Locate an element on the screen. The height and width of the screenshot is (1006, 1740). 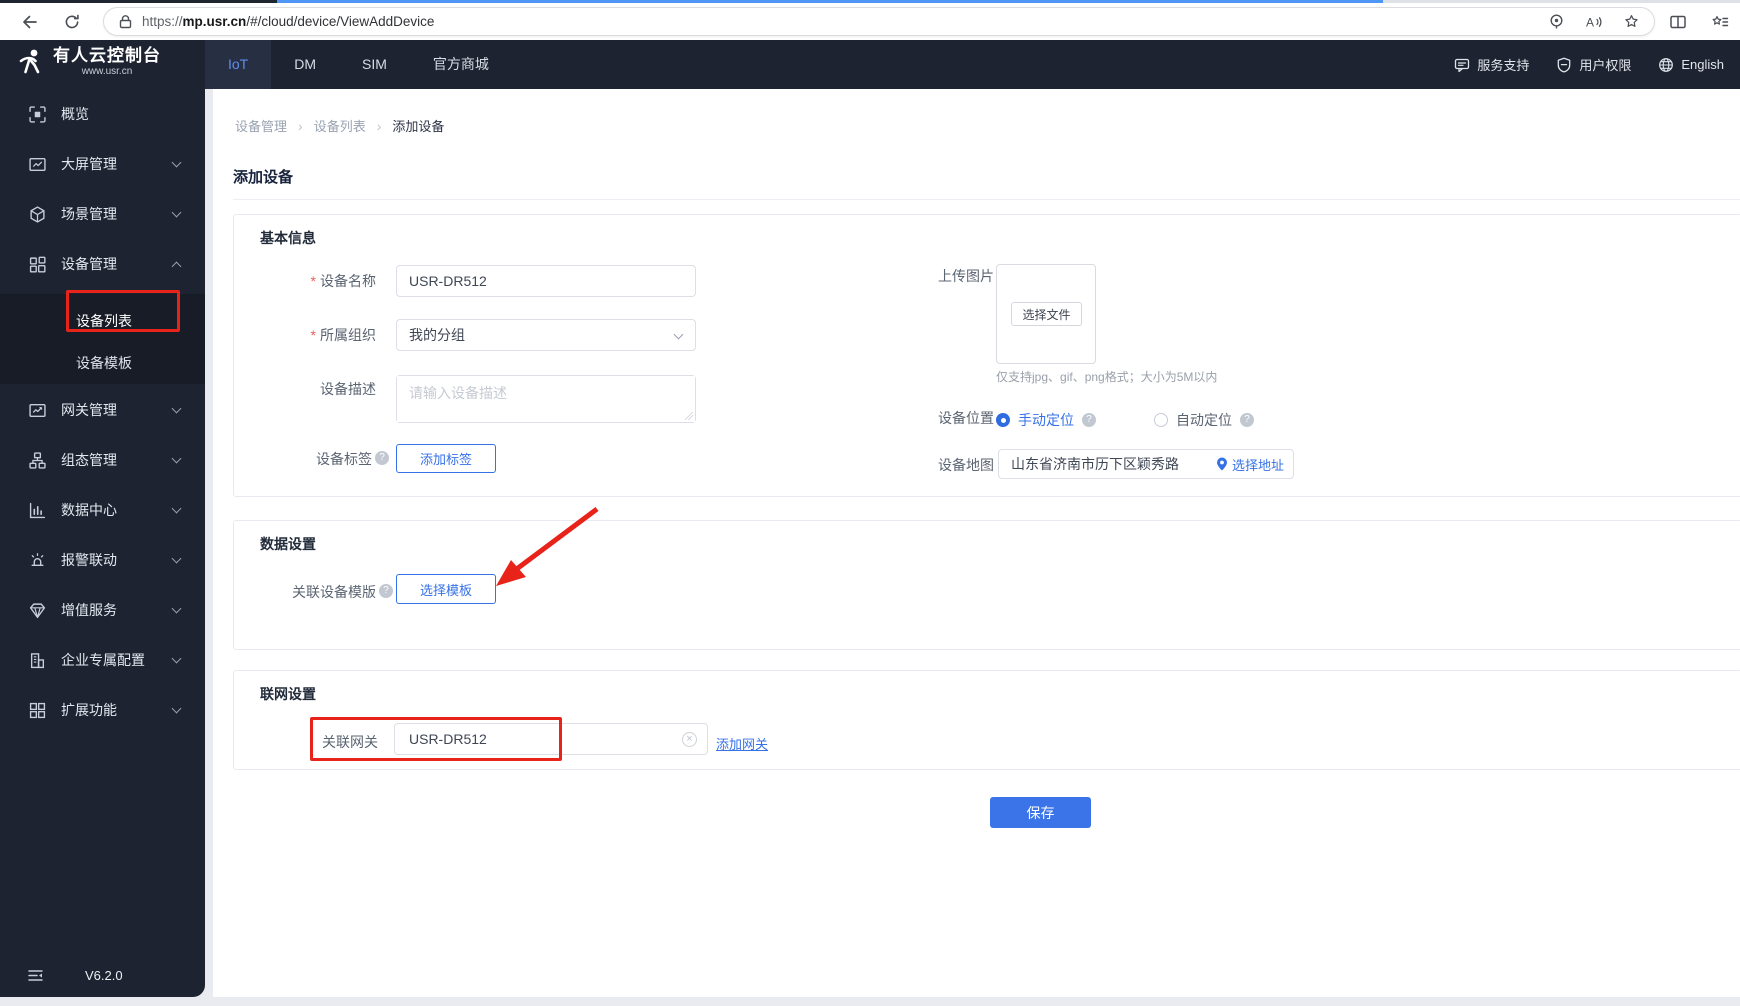
data-settings-card: 数据设置 关联设备模版 选择模板 is located at coordinates (986, 585).